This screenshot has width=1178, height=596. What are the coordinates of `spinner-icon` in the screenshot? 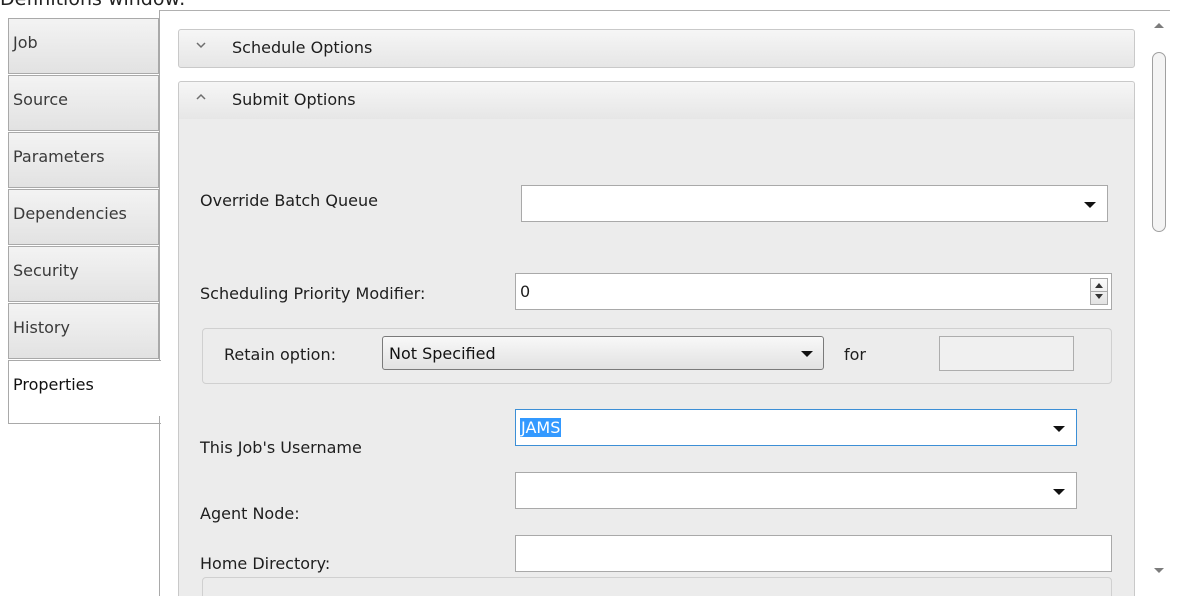 It's located at (1099, 291).